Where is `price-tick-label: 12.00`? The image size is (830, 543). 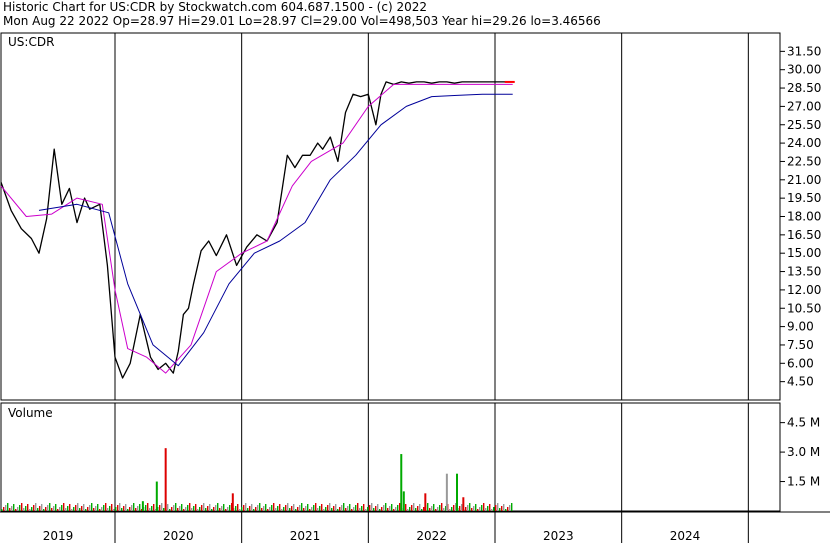
price-tick-label: 12.00 is located at coordinates (804, 290).